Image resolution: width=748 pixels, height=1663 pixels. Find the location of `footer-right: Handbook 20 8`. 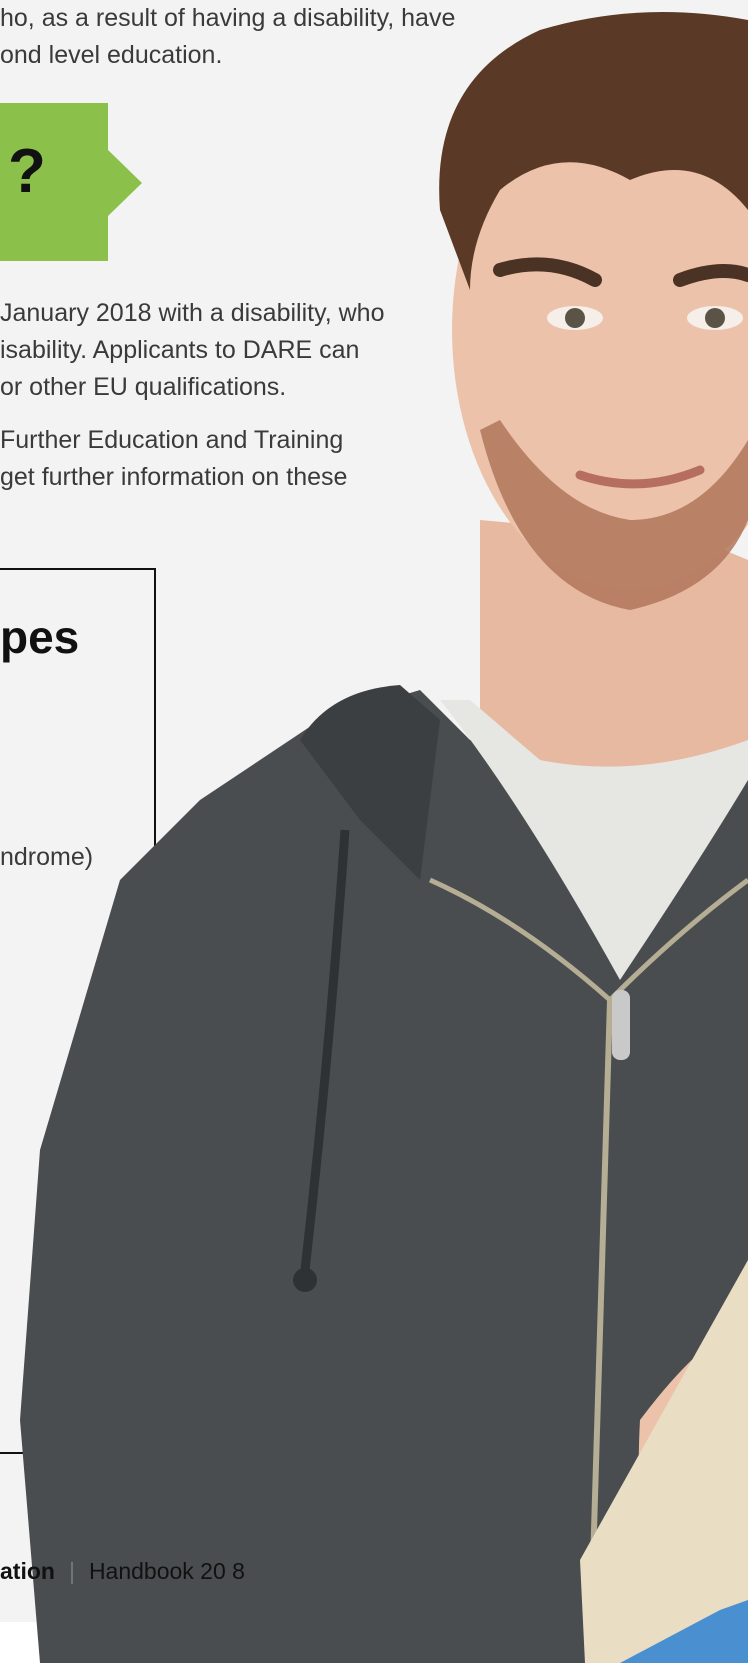

footer-right: Handbook 20 8 is located at coordinates (166, 1571).